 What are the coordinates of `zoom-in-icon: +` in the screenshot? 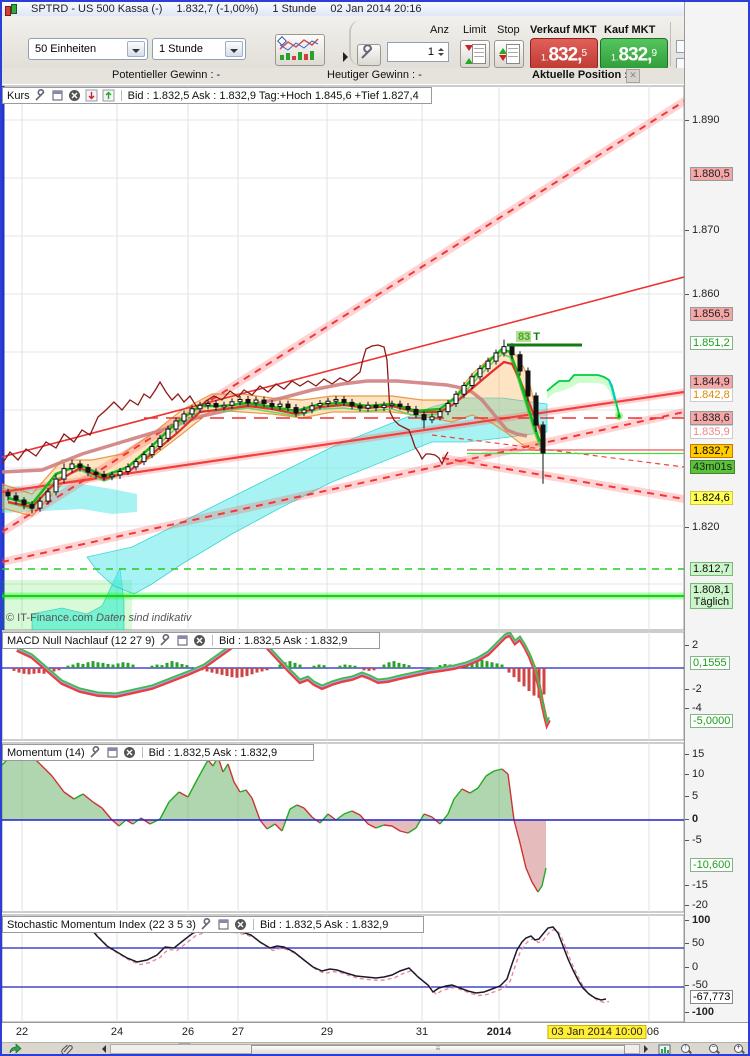 It's located at (739, 1048).